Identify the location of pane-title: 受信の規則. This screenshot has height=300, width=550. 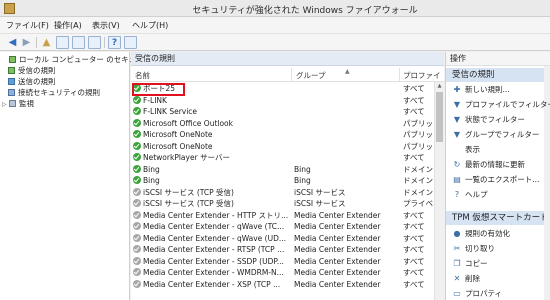
(287, 59).